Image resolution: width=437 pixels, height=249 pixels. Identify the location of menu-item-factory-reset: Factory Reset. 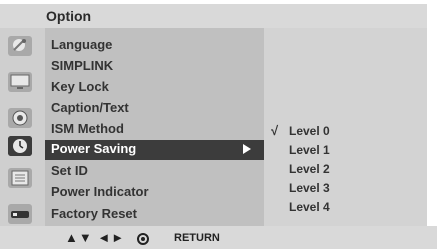
(154, 215).